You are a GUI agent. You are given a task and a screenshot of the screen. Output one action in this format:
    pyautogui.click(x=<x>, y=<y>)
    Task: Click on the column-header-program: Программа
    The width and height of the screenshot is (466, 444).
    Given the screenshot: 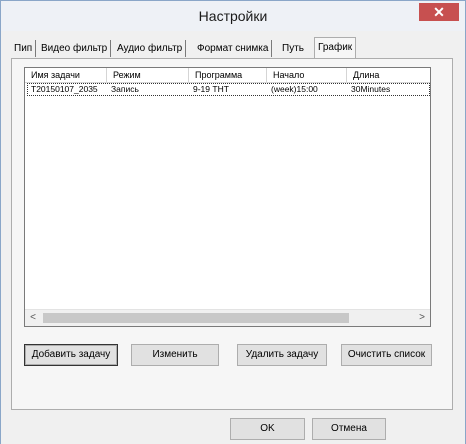 What is the action you would take?
    pyautogui.click(x=228, y=75)
    